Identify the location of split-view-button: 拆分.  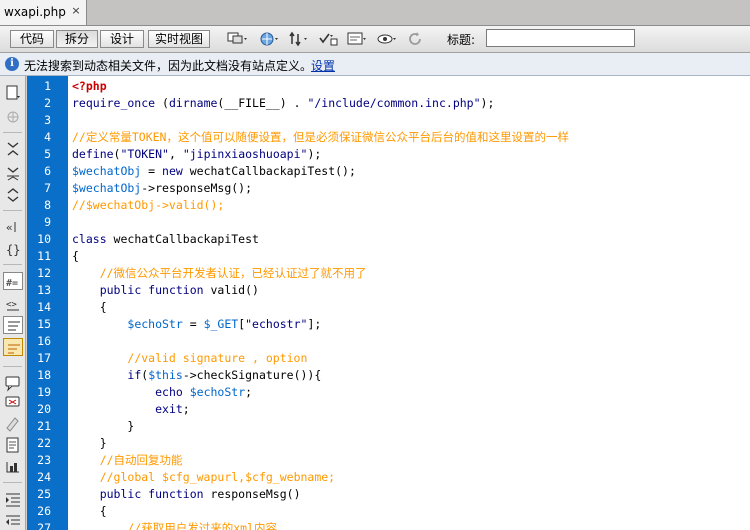
(77, 39).